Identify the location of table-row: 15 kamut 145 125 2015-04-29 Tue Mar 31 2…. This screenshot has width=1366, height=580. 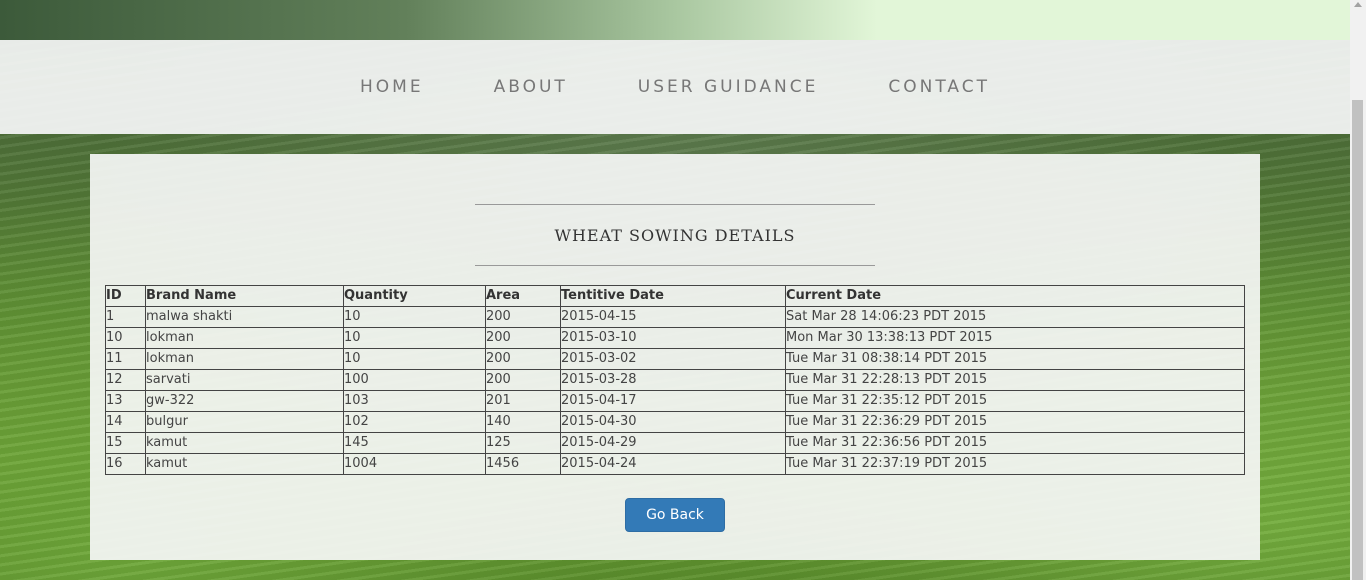
(675, 443).